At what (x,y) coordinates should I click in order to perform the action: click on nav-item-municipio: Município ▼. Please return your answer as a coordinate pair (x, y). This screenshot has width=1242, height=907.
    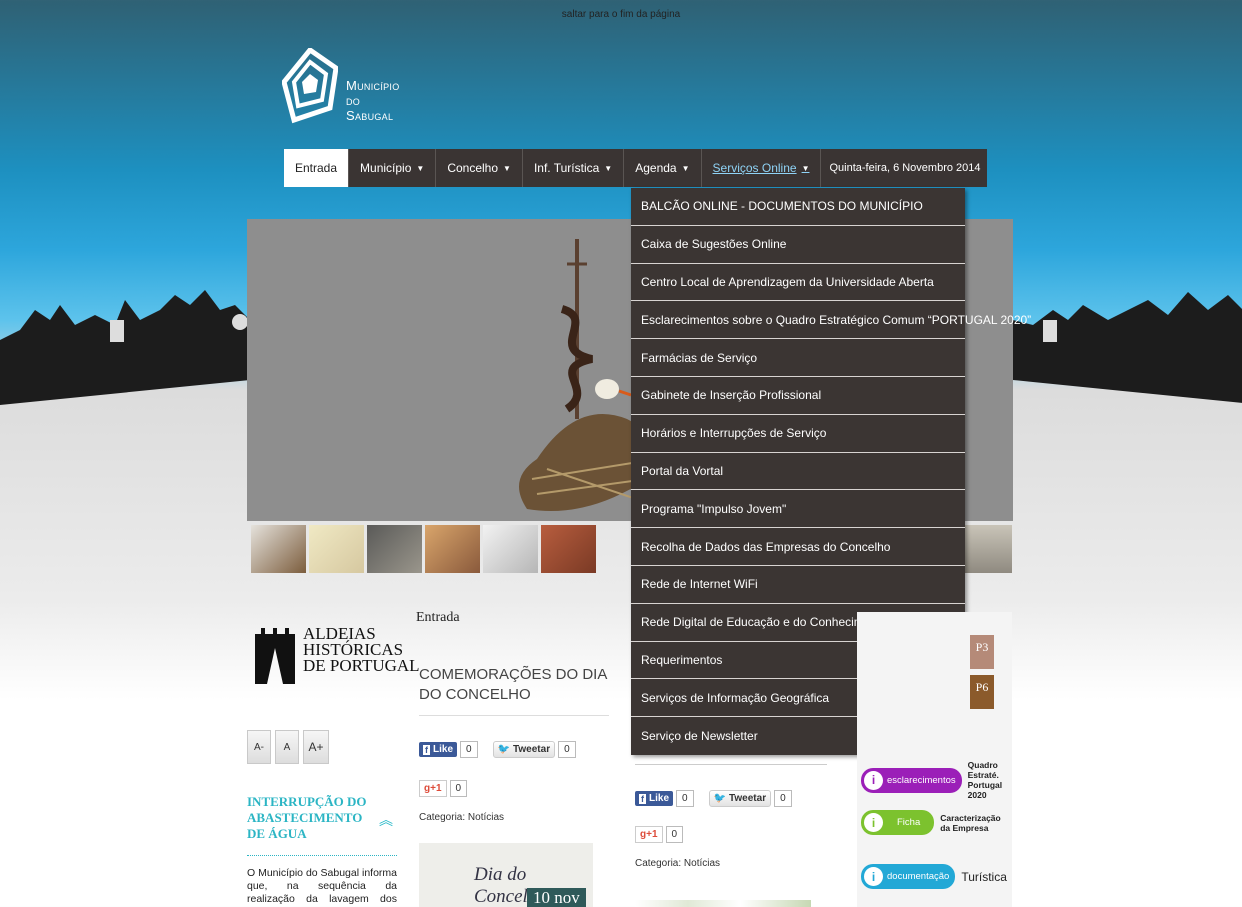
    Looking at the image, I should click on (393, 168).